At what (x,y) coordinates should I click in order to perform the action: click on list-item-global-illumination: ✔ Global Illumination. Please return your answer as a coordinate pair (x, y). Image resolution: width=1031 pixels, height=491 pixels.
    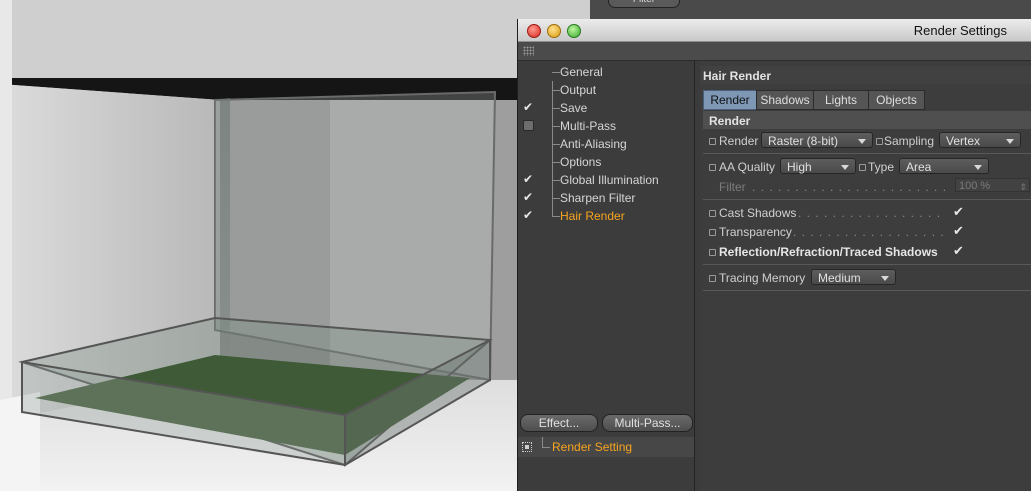
    Looking at the image, I should click on (606, 180).